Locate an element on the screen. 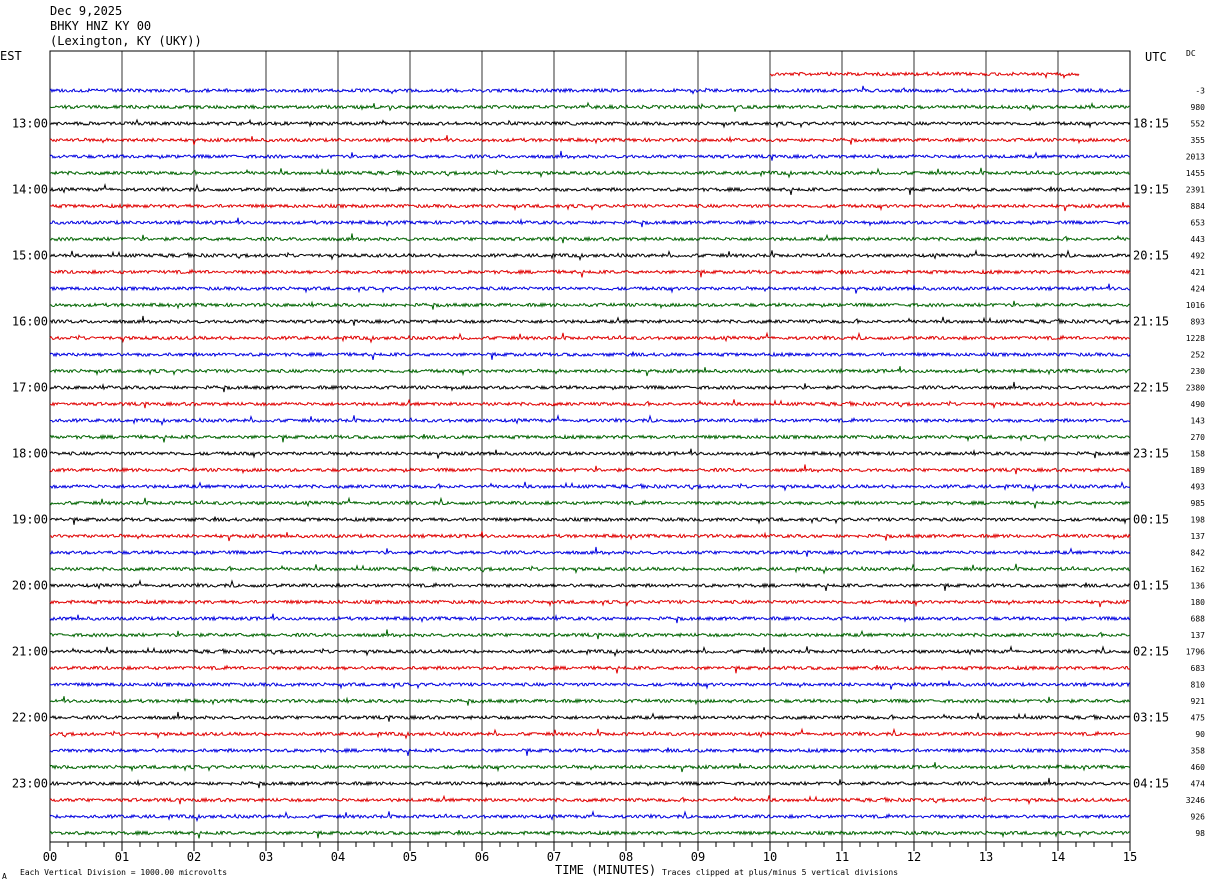 This screenshot has width=1210, height=886. est-hour-label: 13:00 is located at coordinates (30, 124).